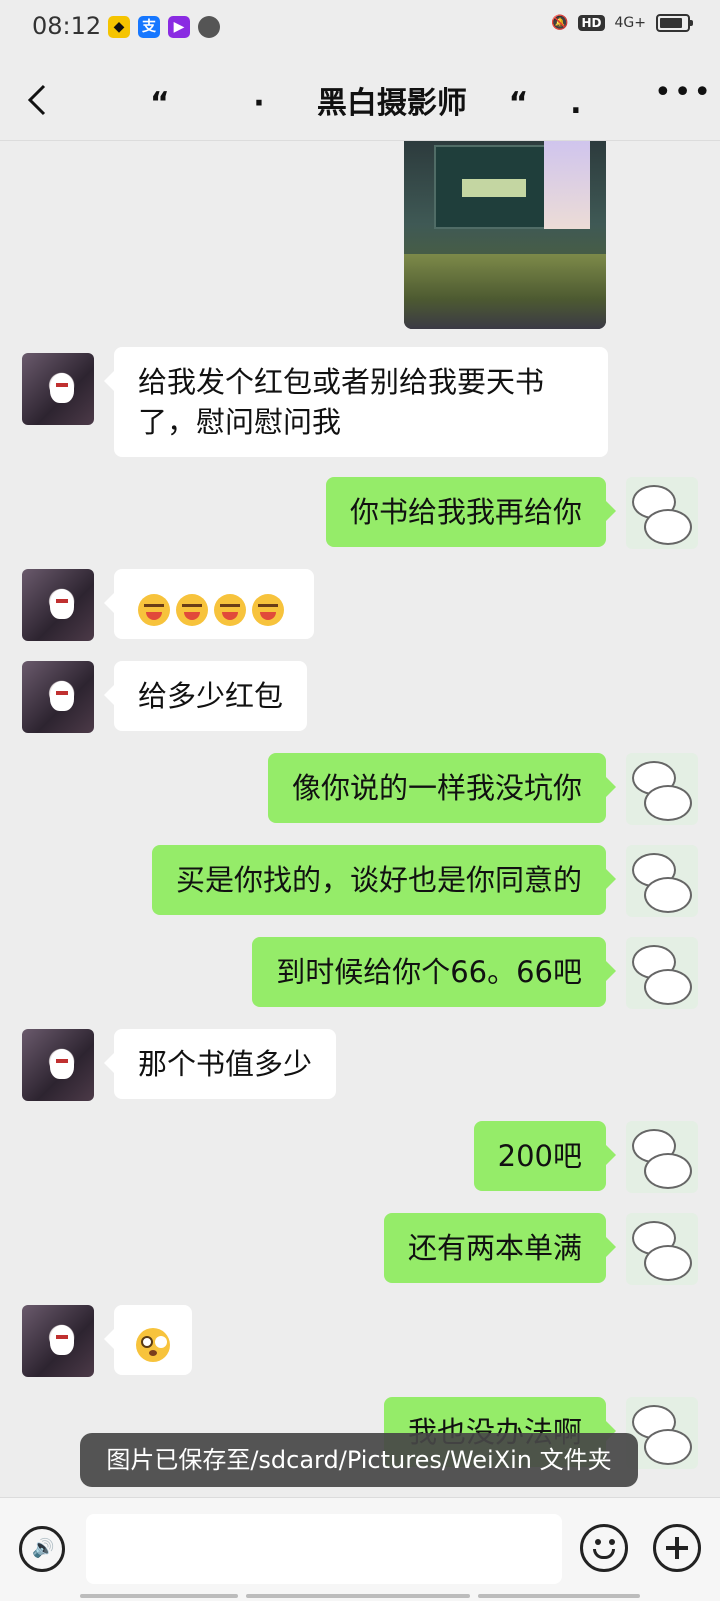  What do you see at coordinates (119, 27) in the screenshot?
I see `app-notification-icon: ◆` at bounding box center [119, 27].